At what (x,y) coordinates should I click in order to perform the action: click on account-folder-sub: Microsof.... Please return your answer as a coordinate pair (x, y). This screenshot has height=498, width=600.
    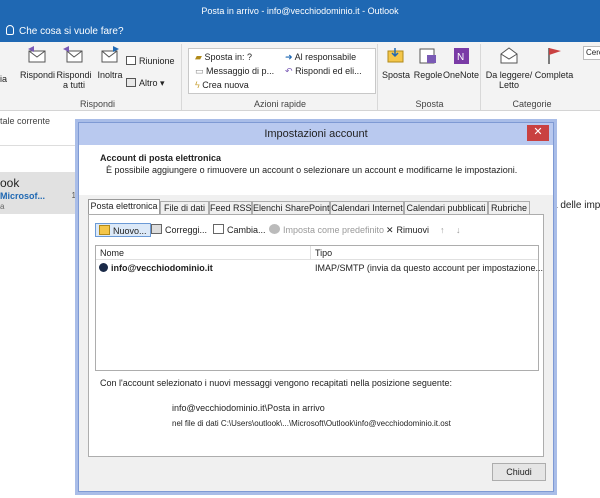
    Looking at the image, I should click on (23, 196).